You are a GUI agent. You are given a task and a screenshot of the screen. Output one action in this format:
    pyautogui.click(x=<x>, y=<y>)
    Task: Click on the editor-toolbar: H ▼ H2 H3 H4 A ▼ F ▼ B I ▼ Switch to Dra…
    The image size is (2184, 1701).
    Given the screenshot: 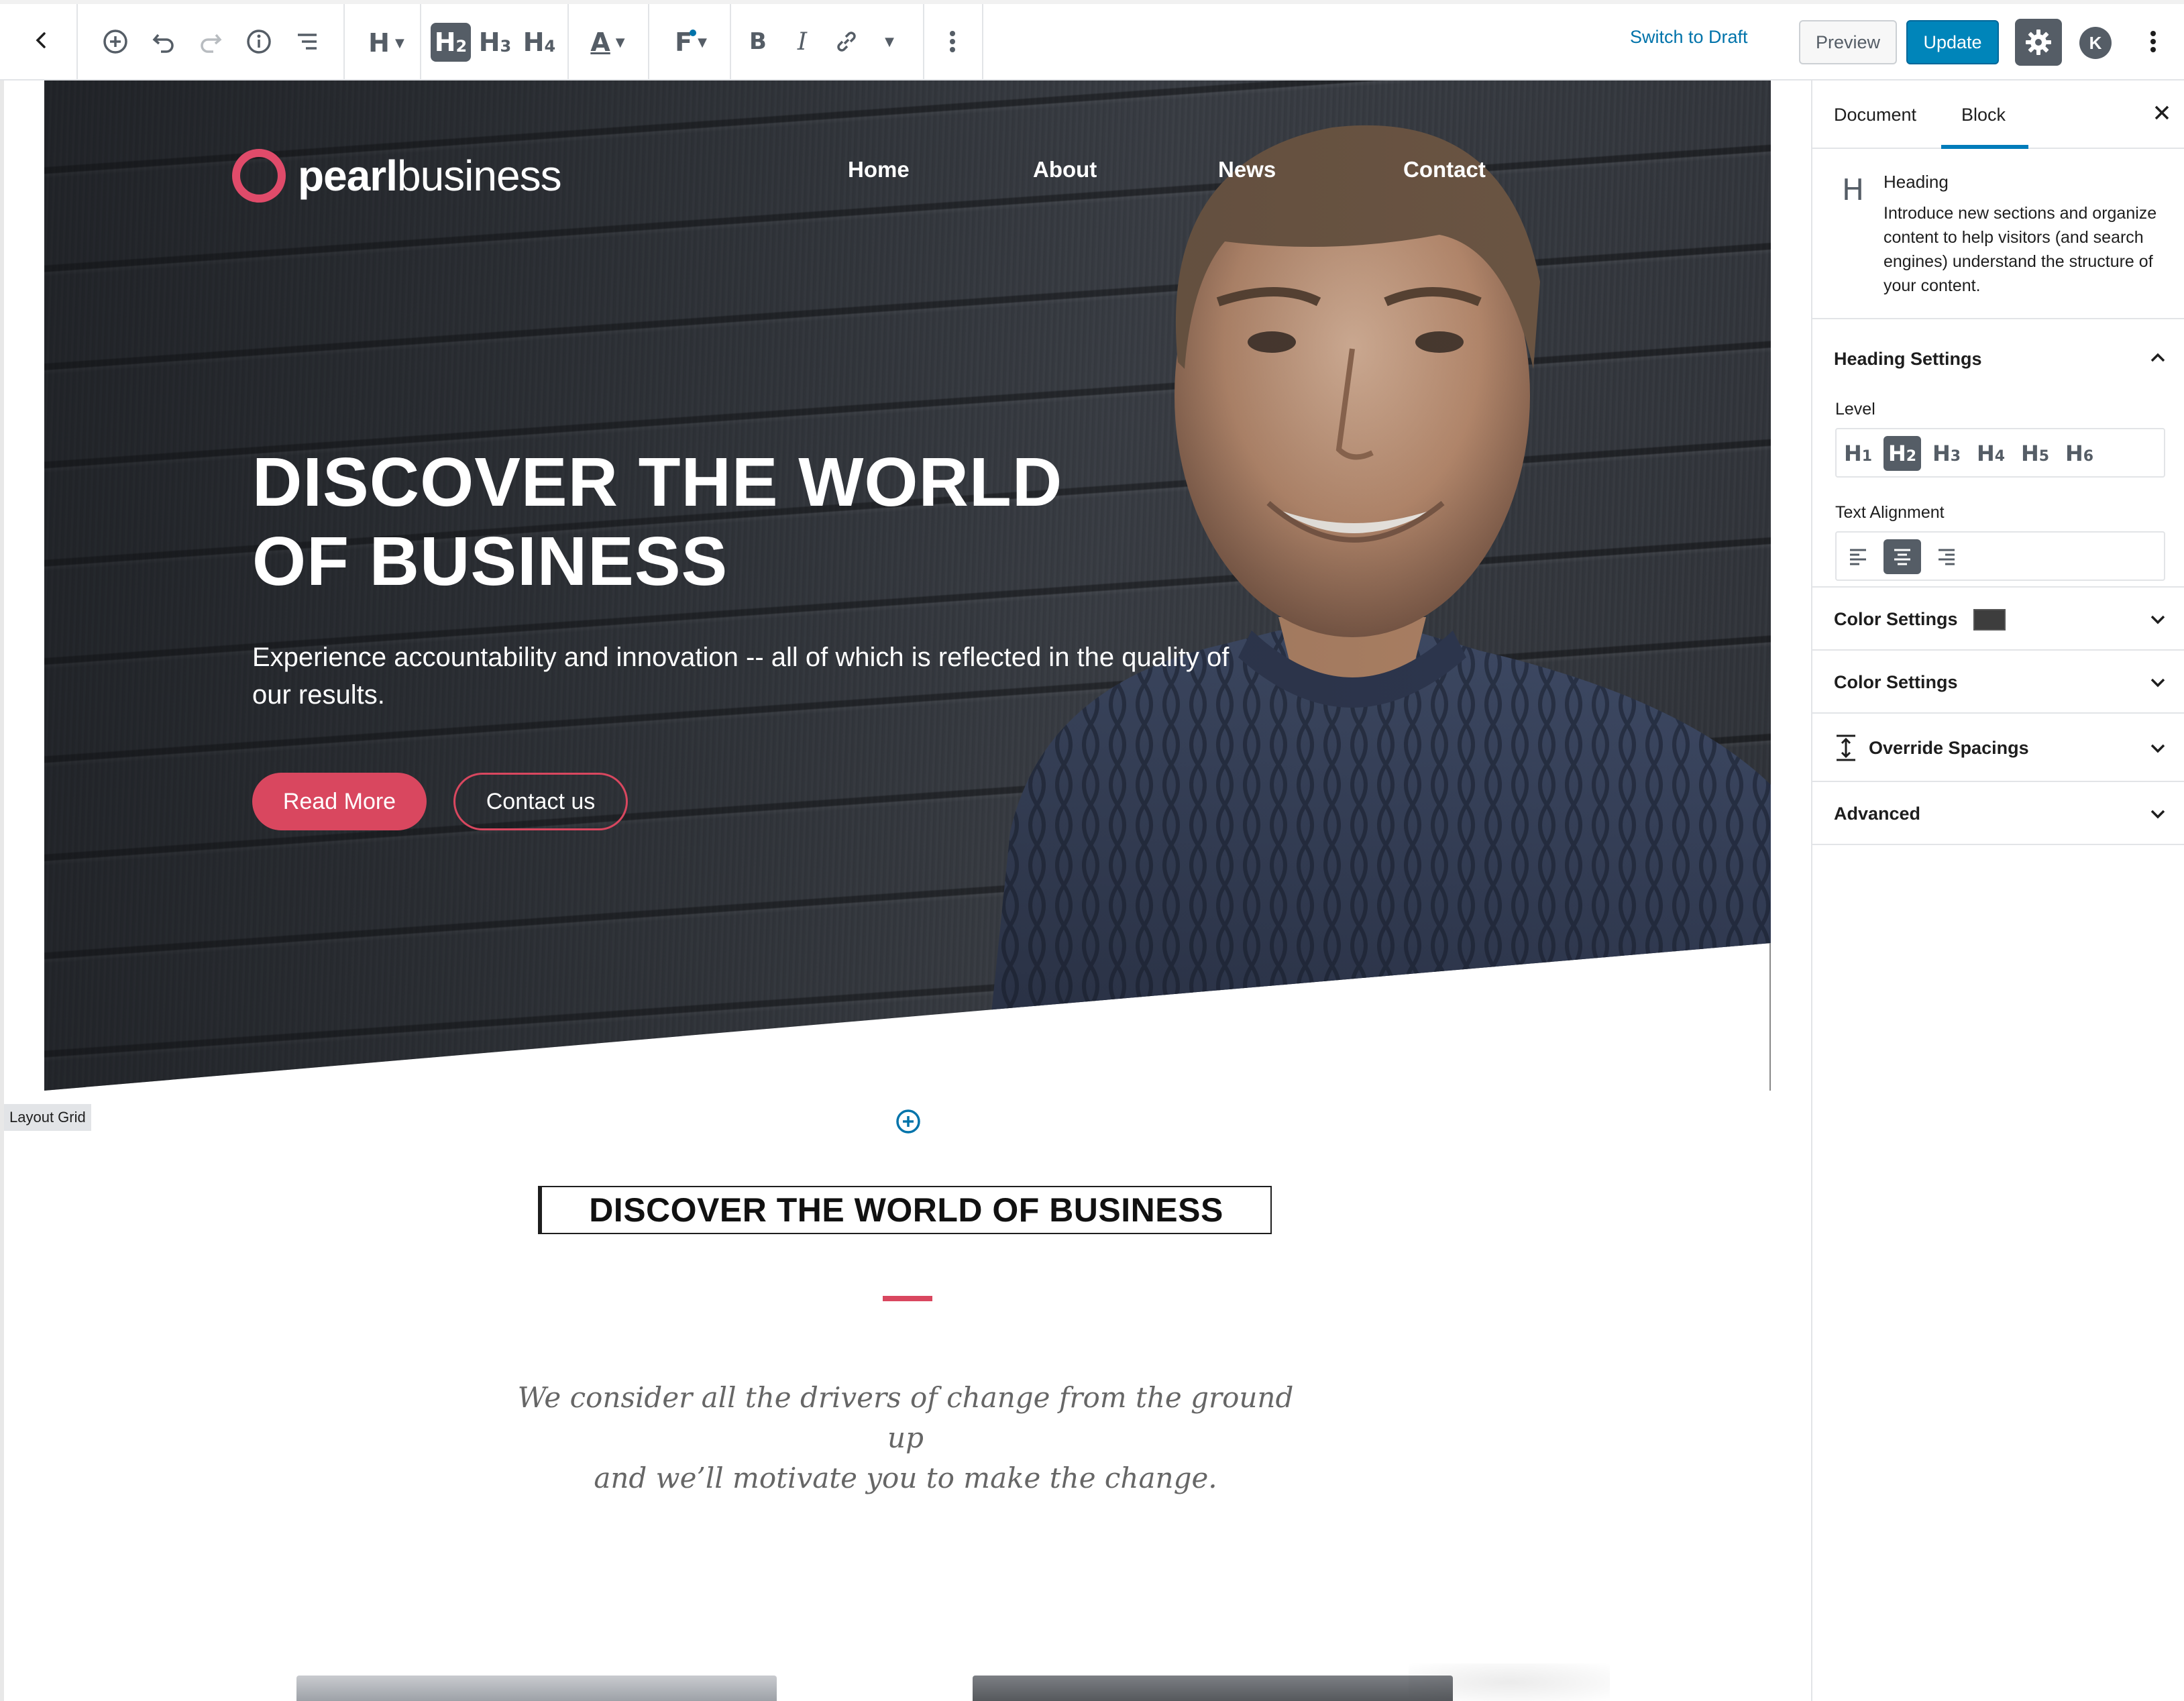 What is the action you would take?
    pyautogui.click(x=1092, y=40)
    